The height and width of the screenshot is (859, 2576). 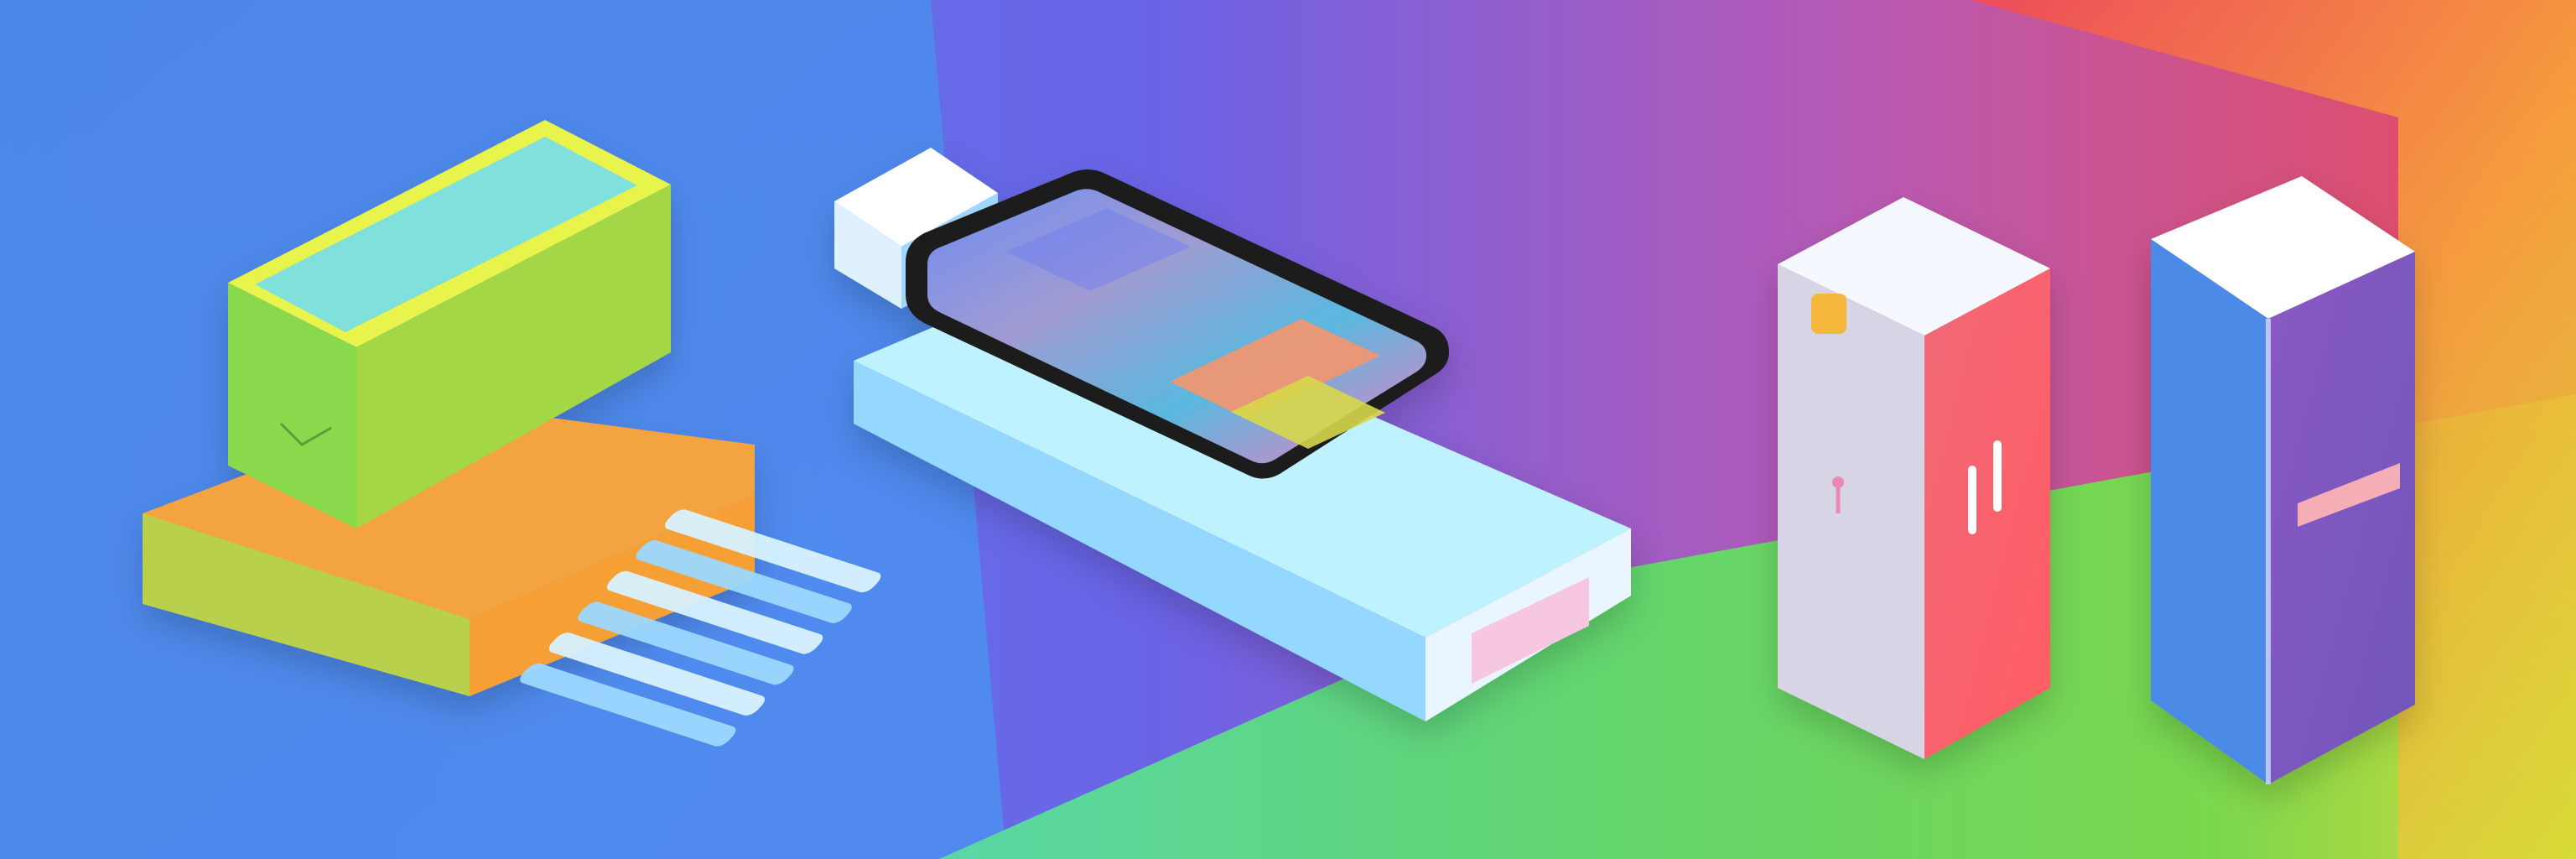 I want to click on right-cabinet-left-face, so click(x=2209, y=511).